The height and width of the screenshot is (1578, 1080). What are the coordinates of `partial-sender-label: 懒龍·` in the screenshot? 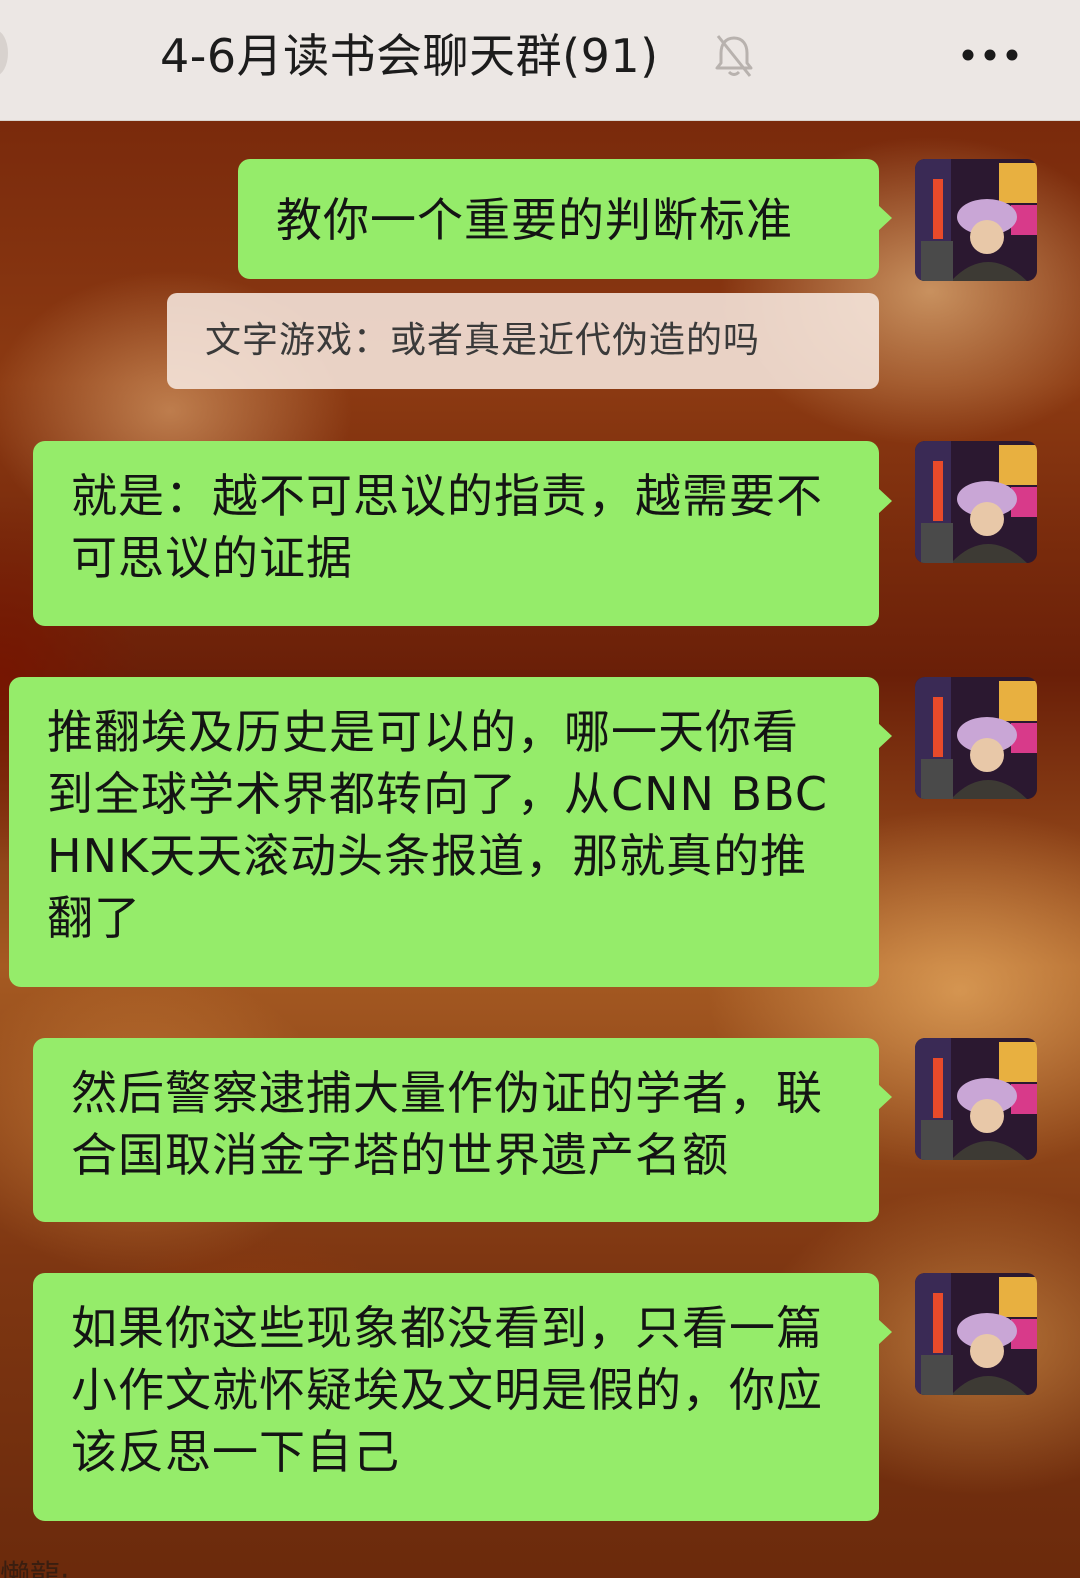 It's located at (35, 1568).